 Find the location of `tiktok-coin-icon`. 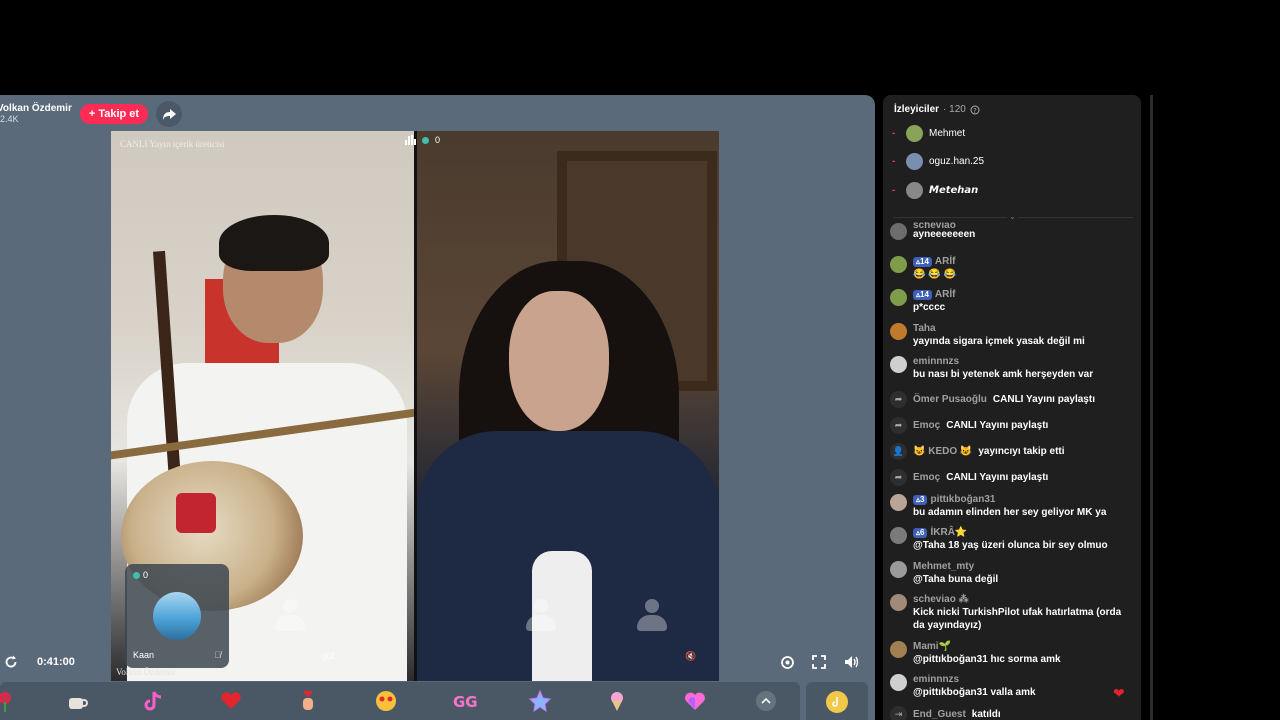

tiktok-coin-icon is located at coordinates (835, 702).